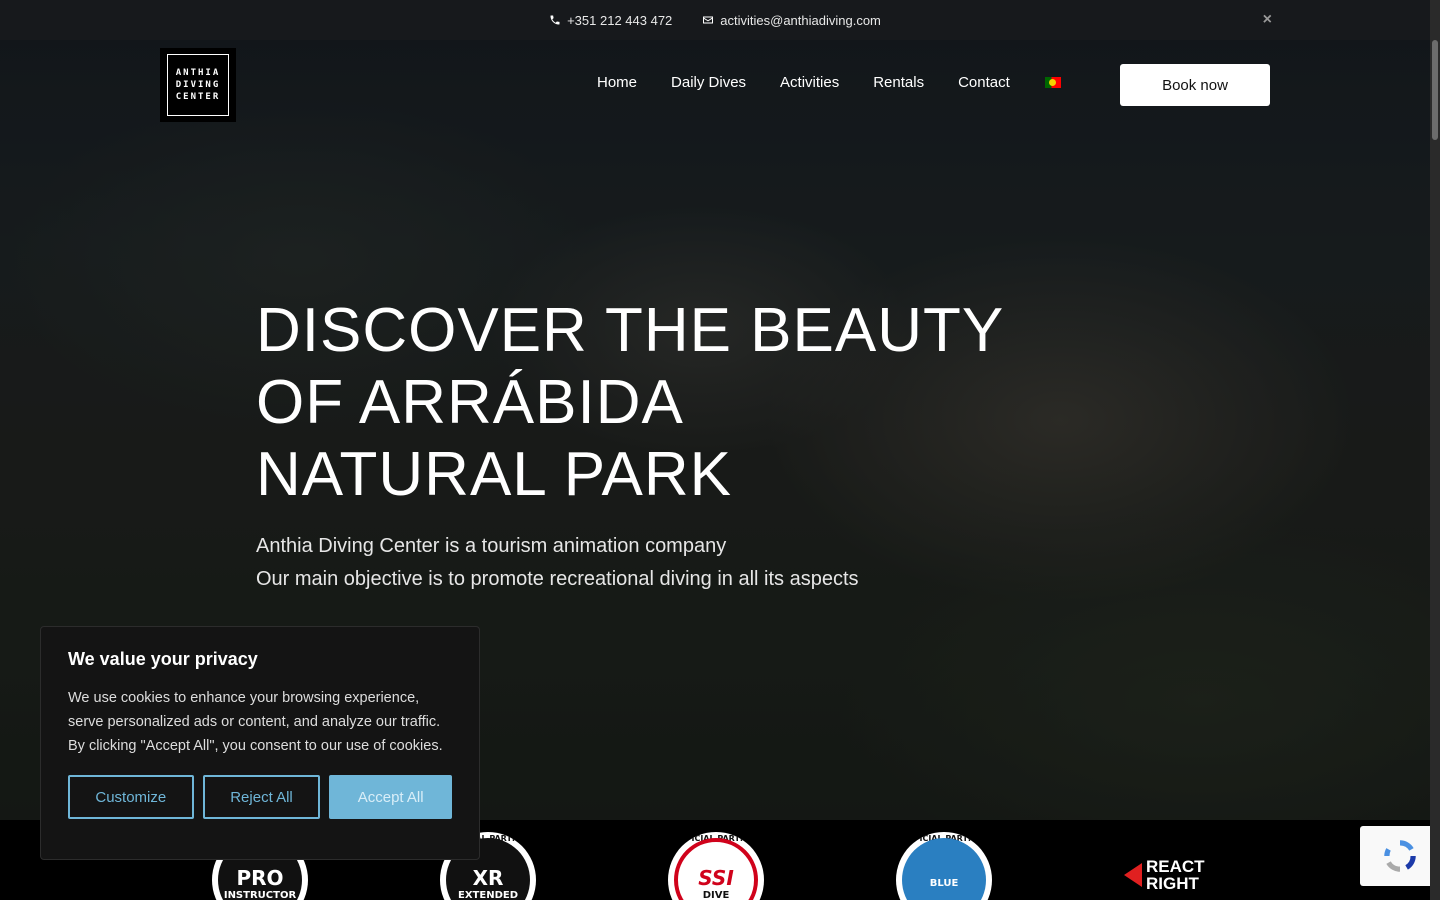 The height and width of the screenshot is (900, 1440). I want to click on recaptcha-icon, so click(1400, 856).